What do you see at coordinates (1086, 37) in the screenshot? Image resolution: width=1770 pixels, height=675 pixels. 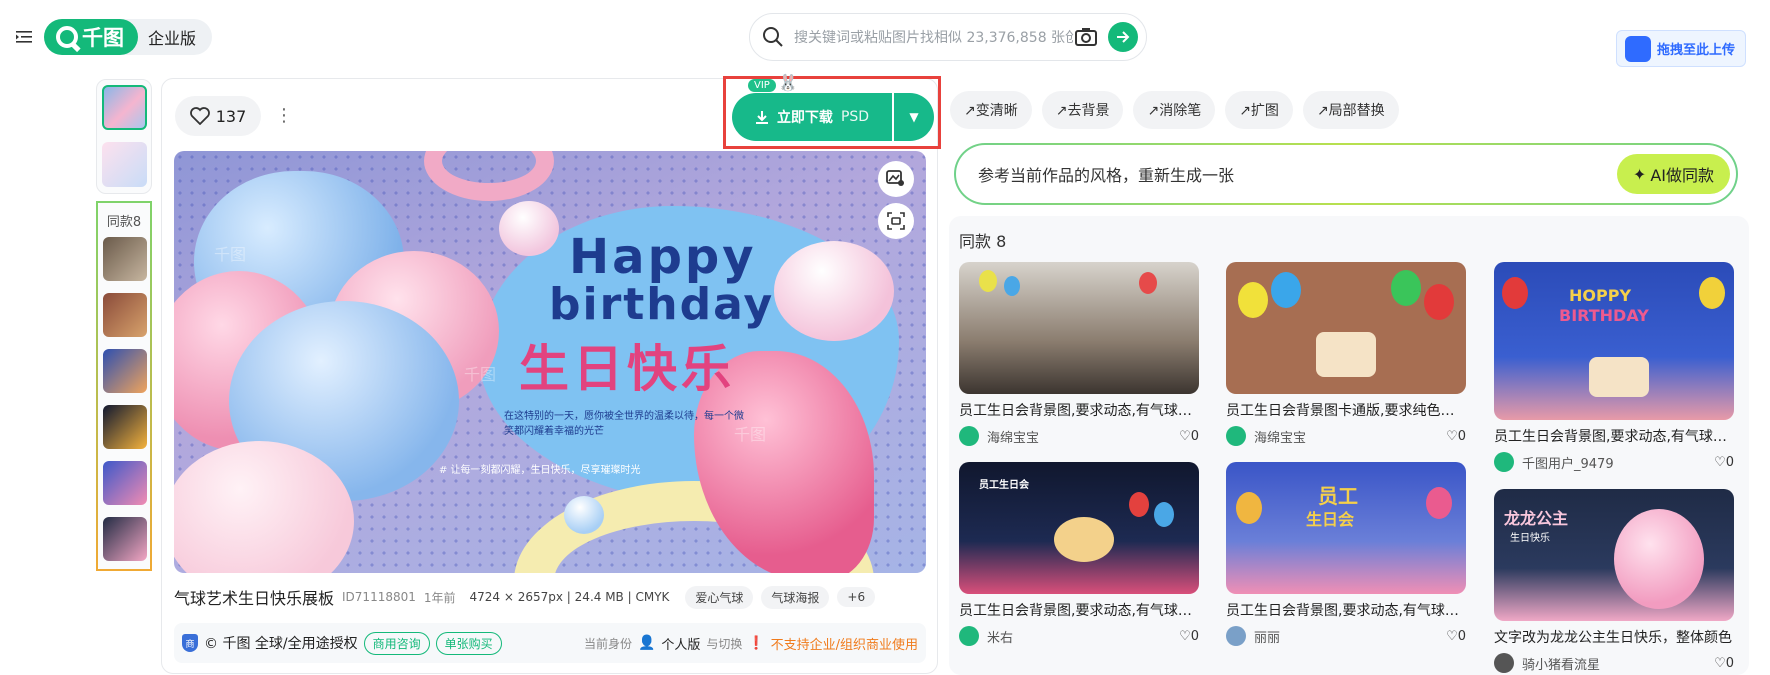 I see `camera-search-icon` at bounding box center [1086, 37].